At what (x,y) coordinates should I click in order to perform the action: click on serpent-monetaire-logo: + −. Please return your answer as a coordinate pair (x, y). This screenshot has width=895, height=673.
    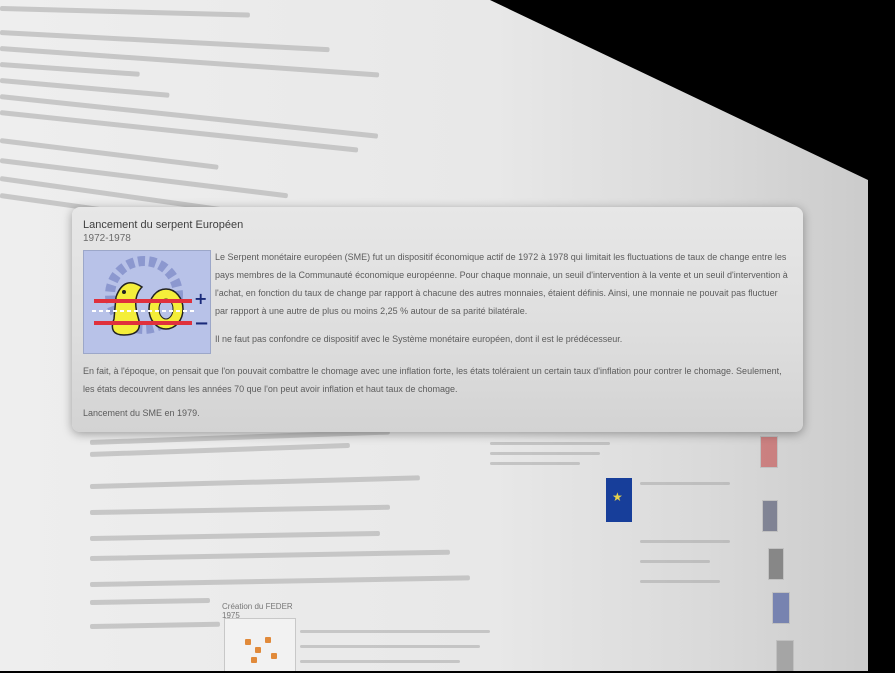
    Looking at the image, I should click on (147, 302).